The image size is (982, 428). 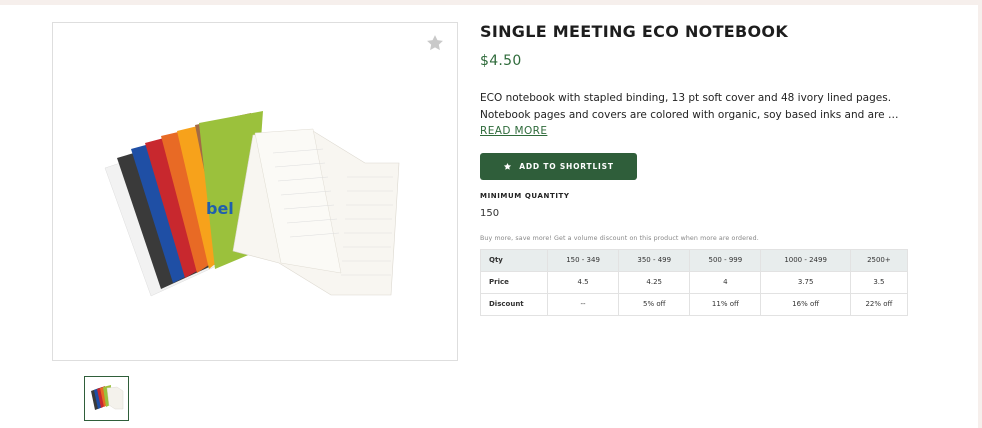 I want to click on read-more-link: READ MORE, so click(x=513, y=131).